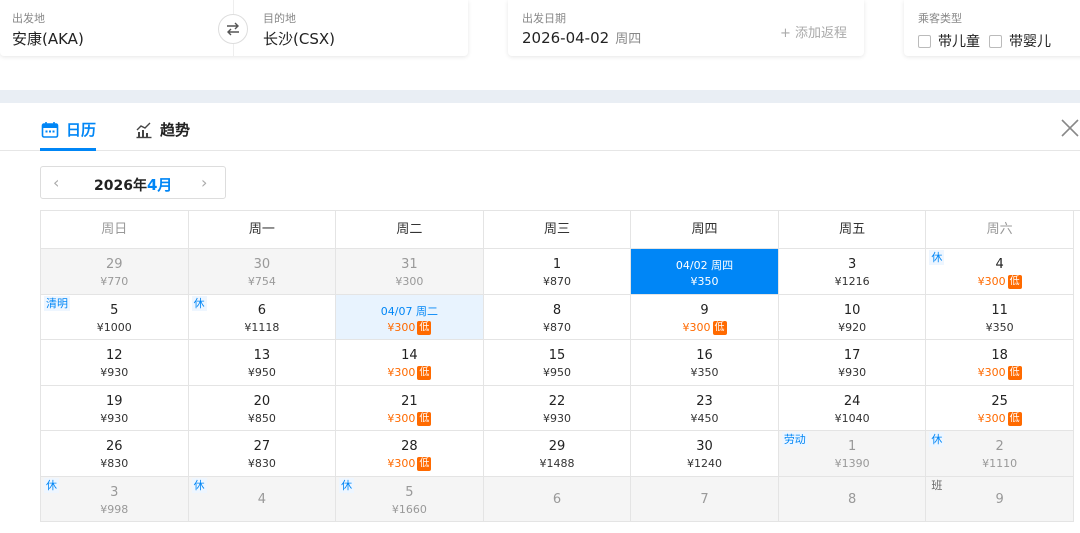 Image resolution: width=1080 pixels, height=533 pixels. Describe the element at coordinates (115, 454) in the screenshot. I see `calendar-day: 26 ¥830` at that location.